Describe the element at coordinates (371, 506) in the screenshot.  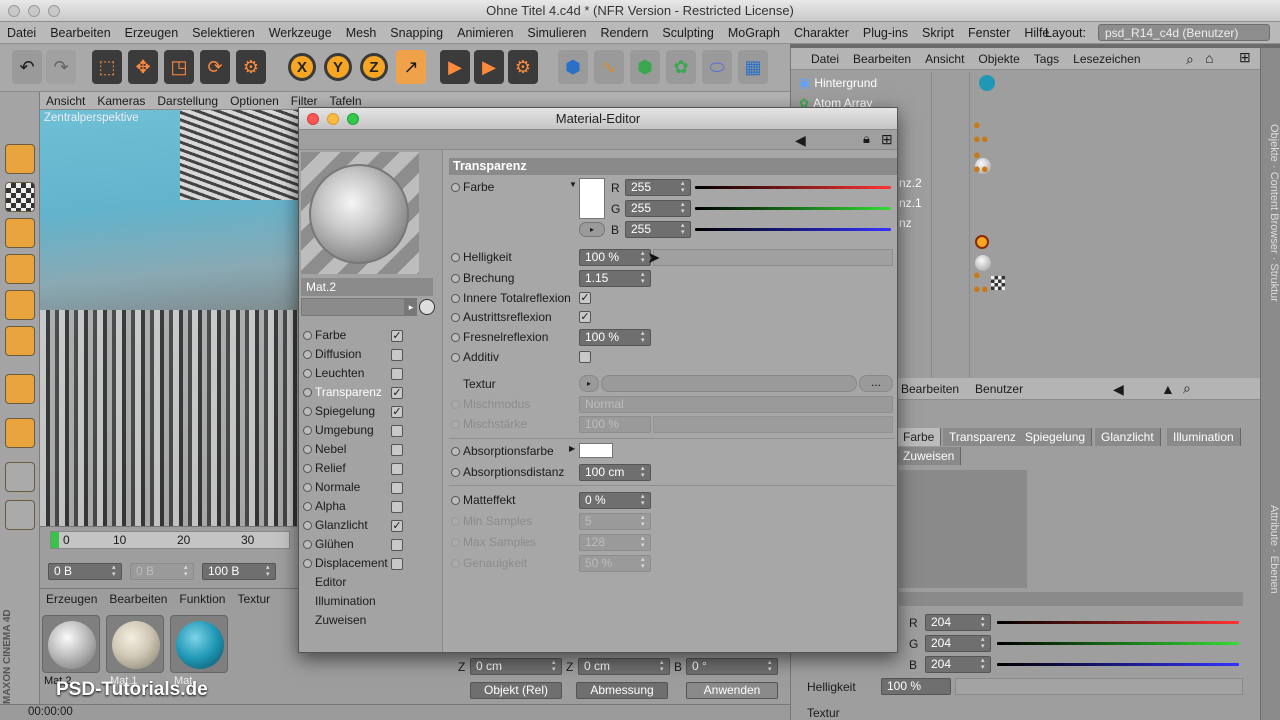
I see `channel-alpha: Alpha` at that location.